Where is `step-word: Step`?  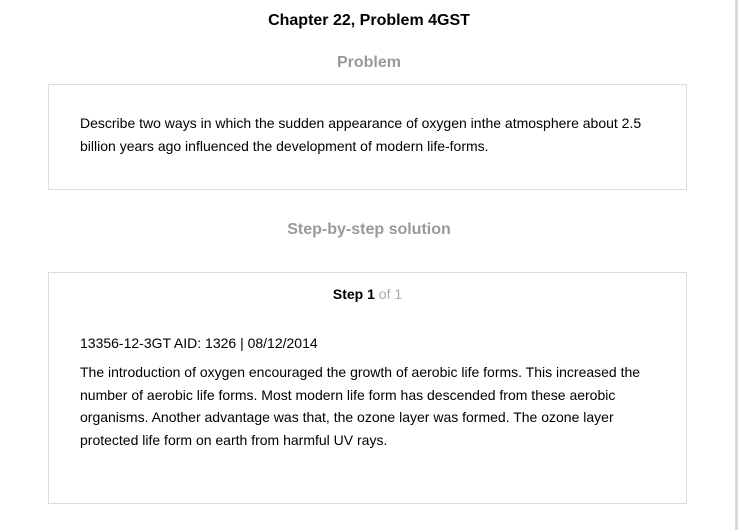
step-word: Step is located at coordinates (348, 294).